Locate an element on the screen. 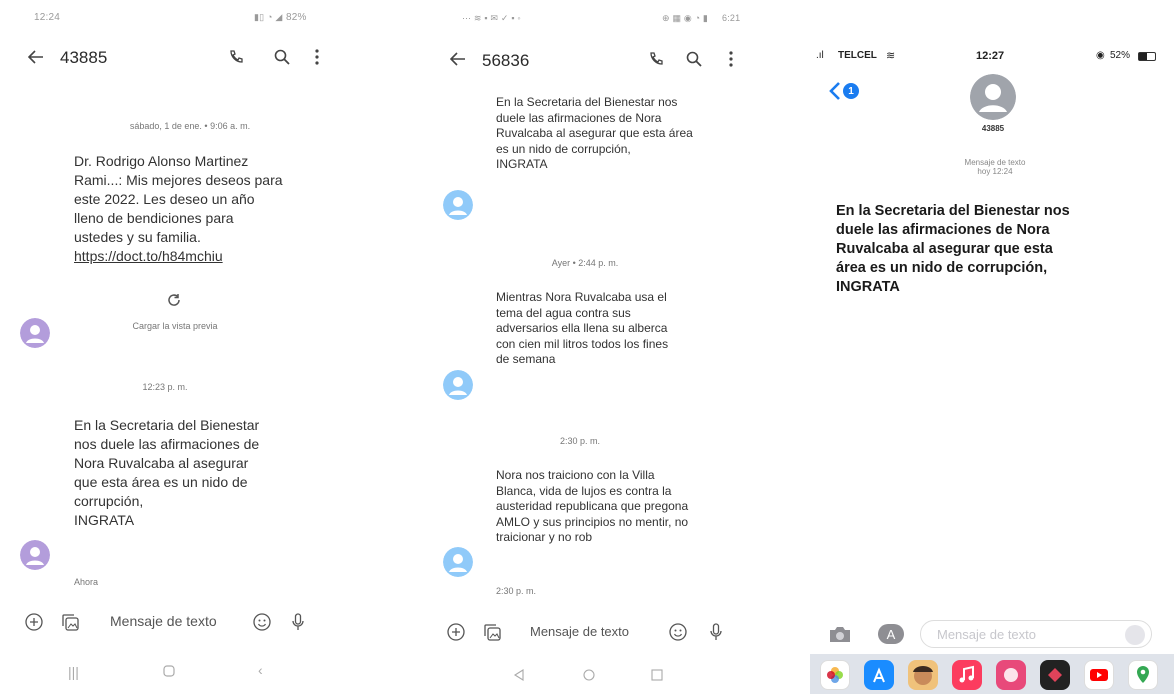  status-icons-right: ⊕ ▦ ◉ ◔ ▮ is located at coordinates (685, 18).